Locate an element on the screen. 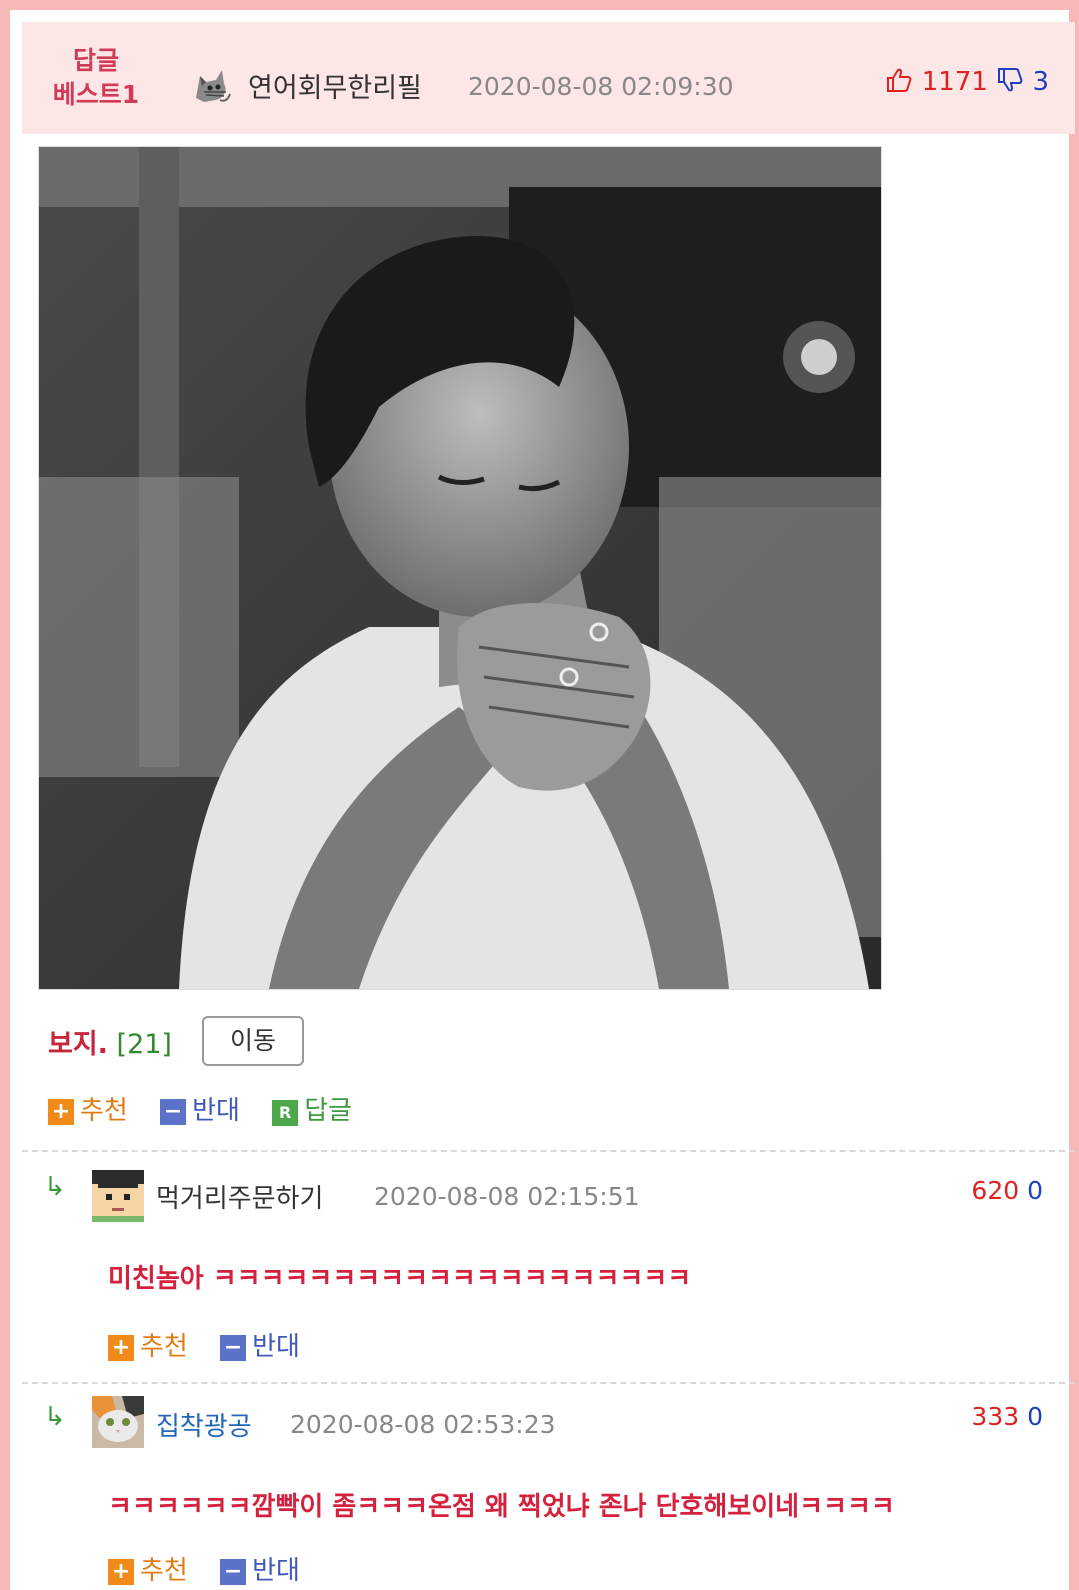 Image resolution: width=1079 pixels, height=1590 pixels. reply-r-icon: R is located at coordinates (285, 1113).